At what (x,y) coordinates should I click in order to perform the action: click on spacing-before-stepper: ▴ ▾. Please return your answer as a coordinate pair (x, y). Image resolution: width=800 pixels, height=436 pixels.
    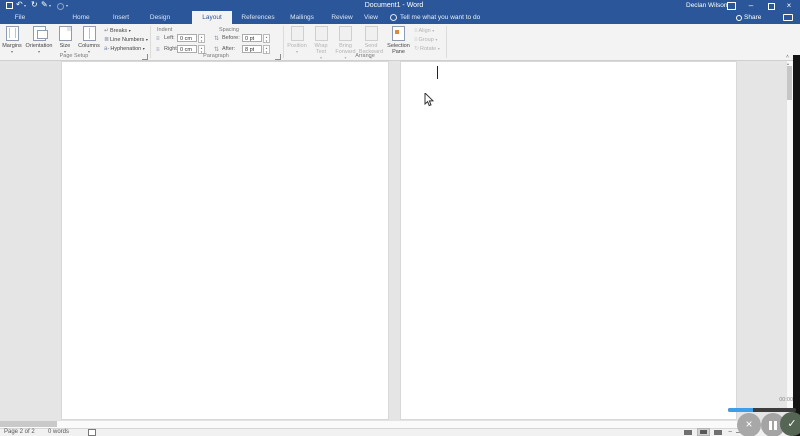
    Looking at the image, I should click on (266, 38).